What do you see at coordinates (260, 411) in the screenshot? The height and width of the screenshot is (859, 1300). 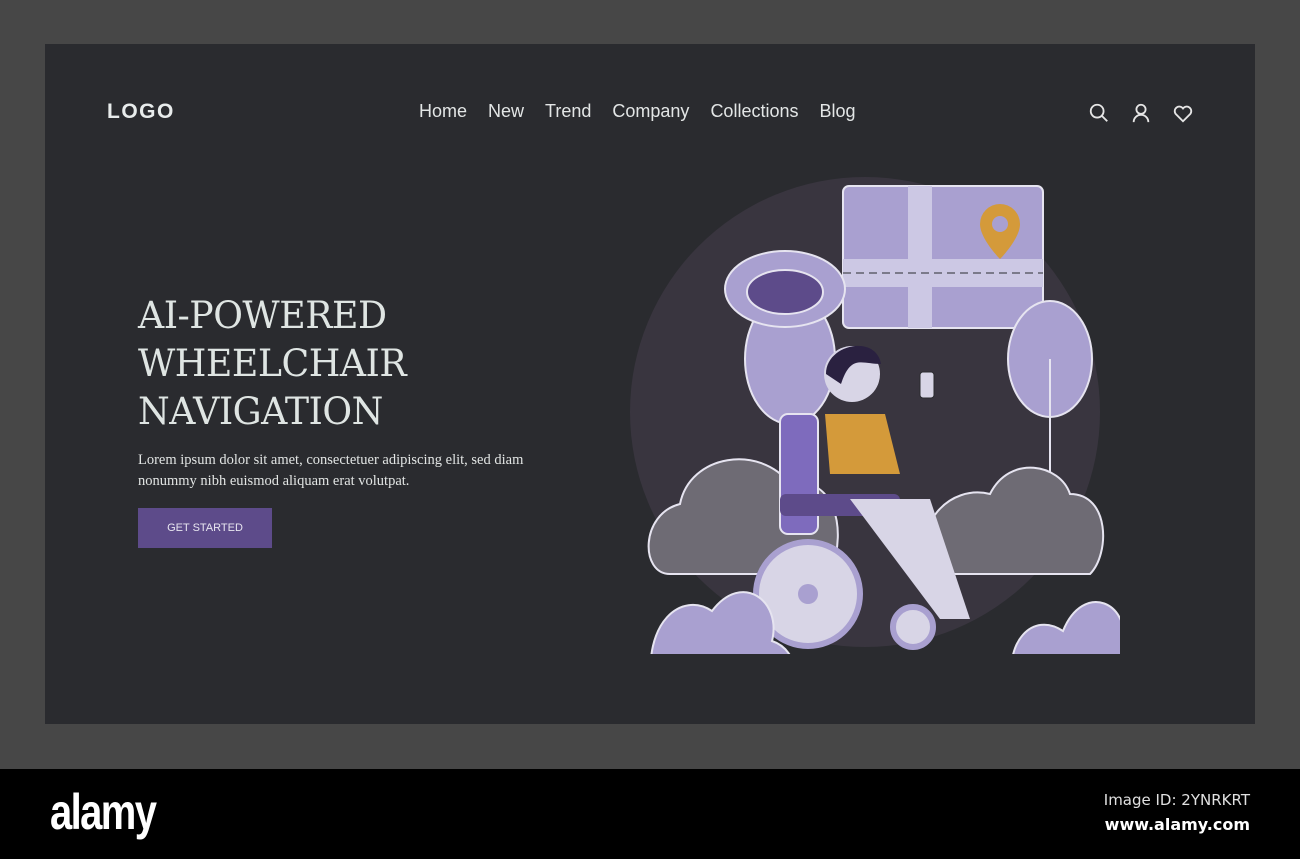 I see `title-line: NAVIGATION` at bounding box center [260, 411].